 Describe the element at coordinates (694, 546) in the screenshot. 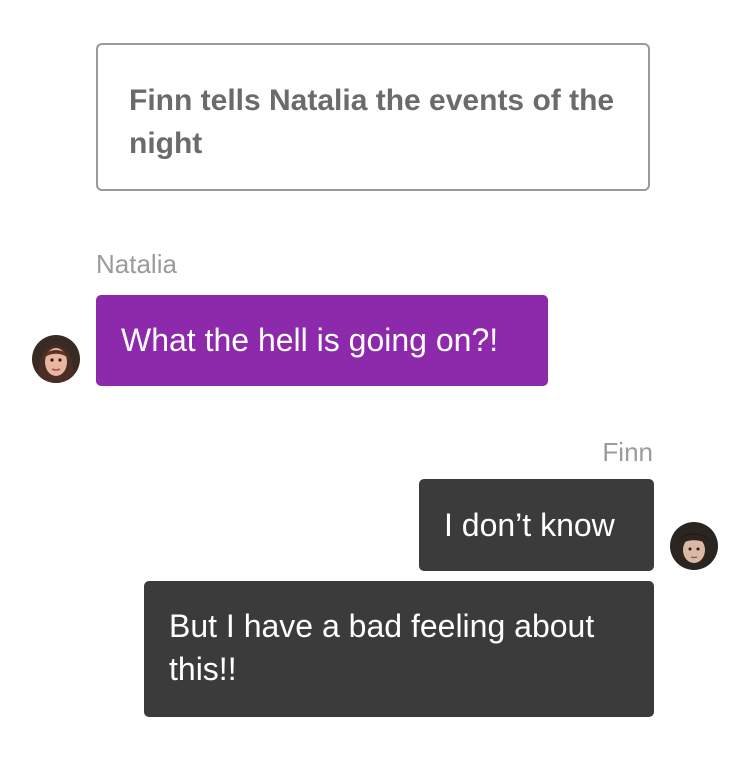

I see `finn-avatar` at that location.